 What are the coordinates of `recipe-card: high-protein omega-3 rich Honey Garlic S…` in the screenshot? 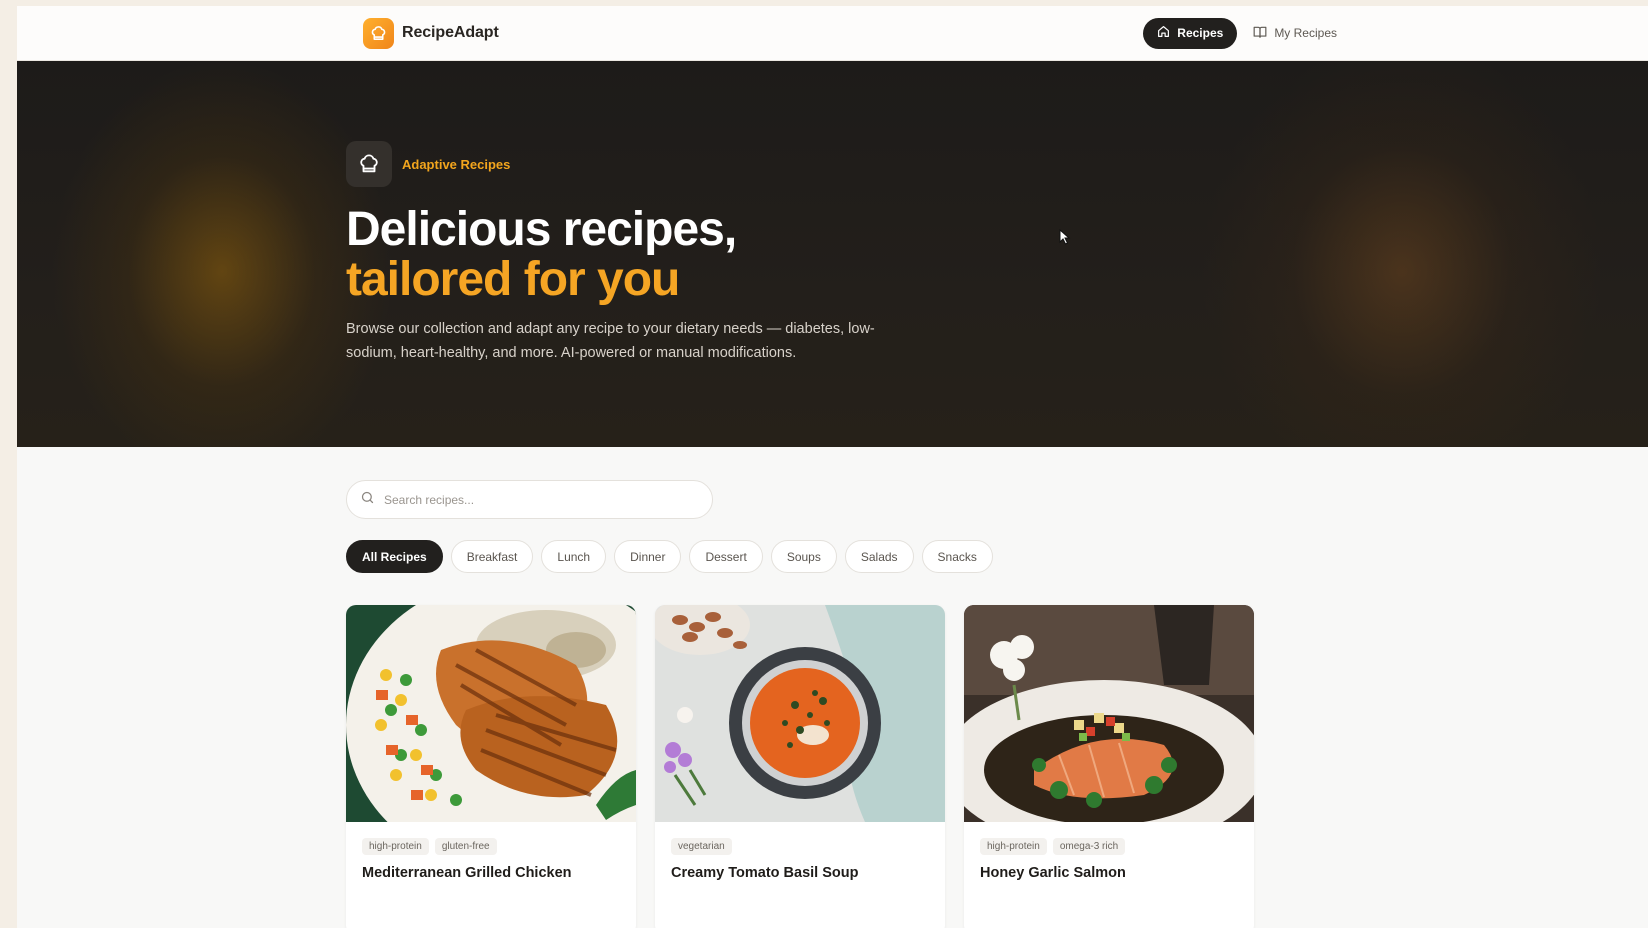 It's located at (1109, 766).